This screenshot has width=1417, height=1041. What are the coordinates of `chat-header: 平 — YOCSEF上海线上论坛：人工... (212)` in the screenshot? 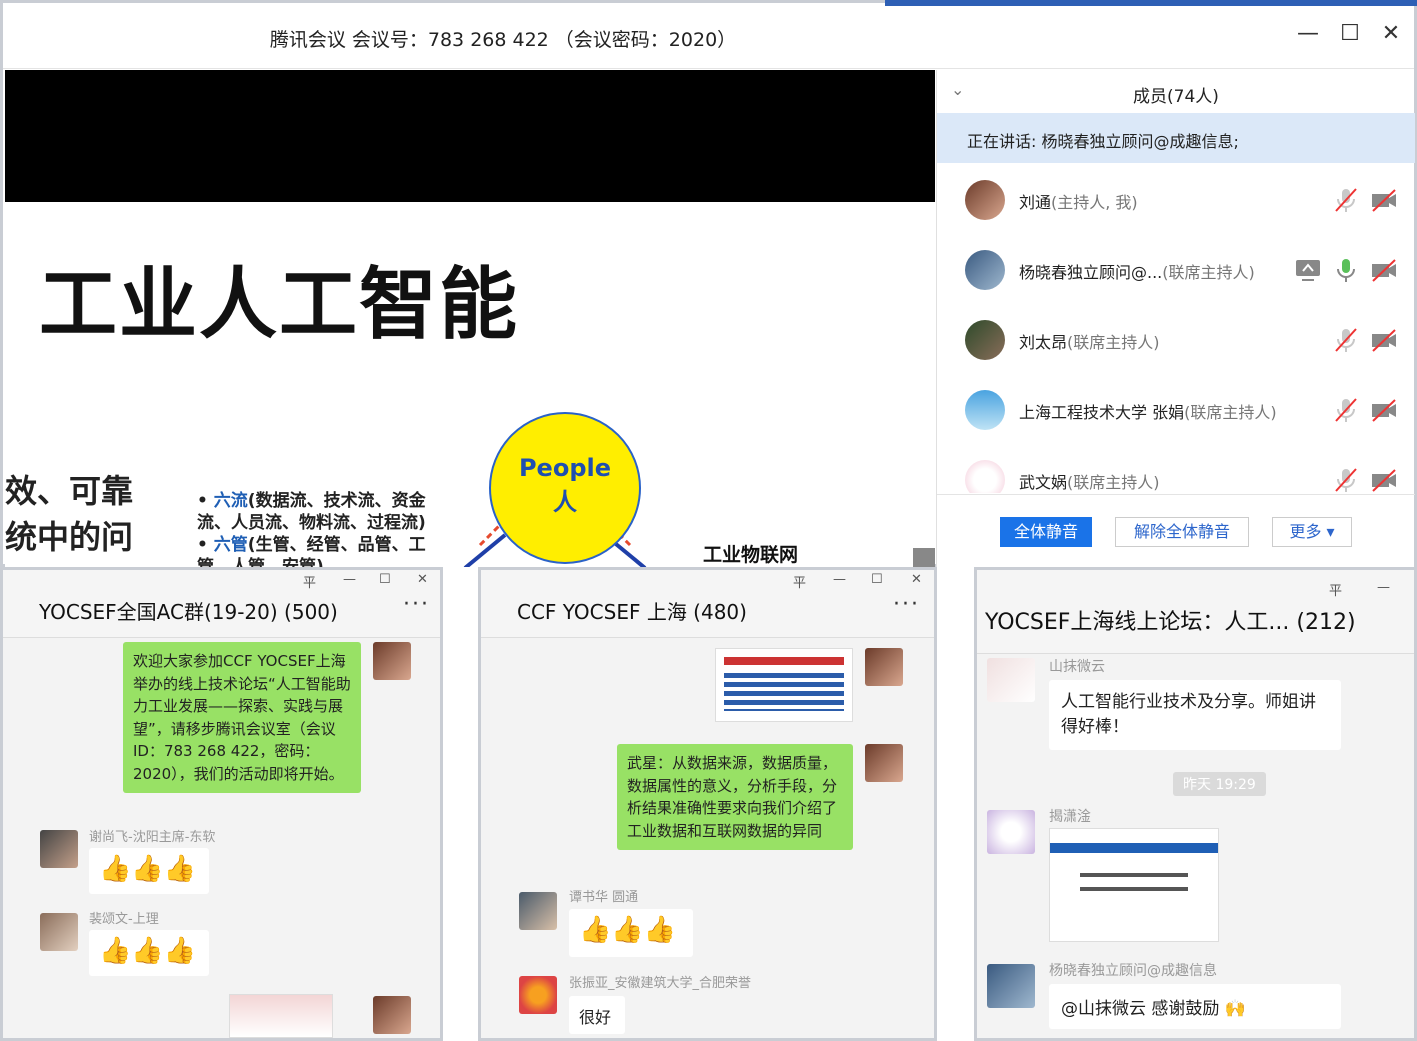 It's located at (1195, 612).